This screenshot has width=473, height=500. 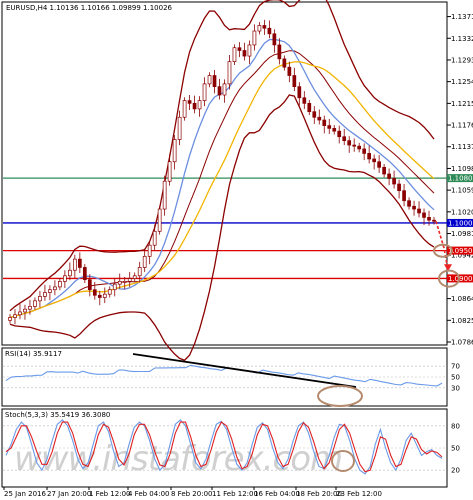 I want to click on time-tick-label: 16 Feb 04:00, so click(x=277, y=494).